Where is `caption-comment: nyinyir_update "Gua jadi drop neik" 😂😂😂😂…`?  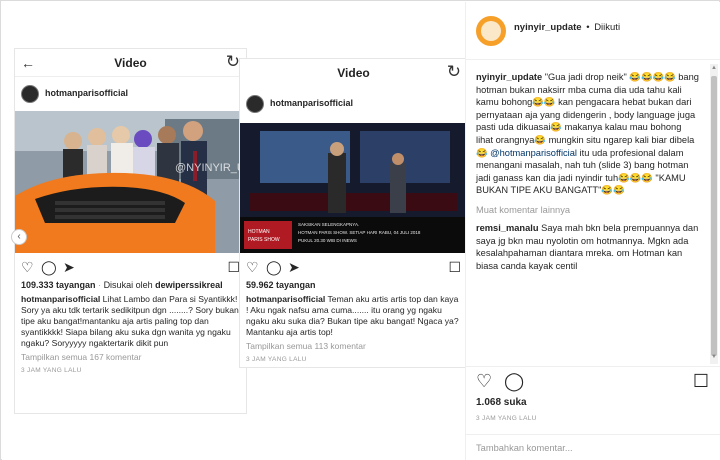
caption-comment: nyinyir_update "Gua jadi drop neik" 😂😂😂😂… is located at coordinates (588, 134).